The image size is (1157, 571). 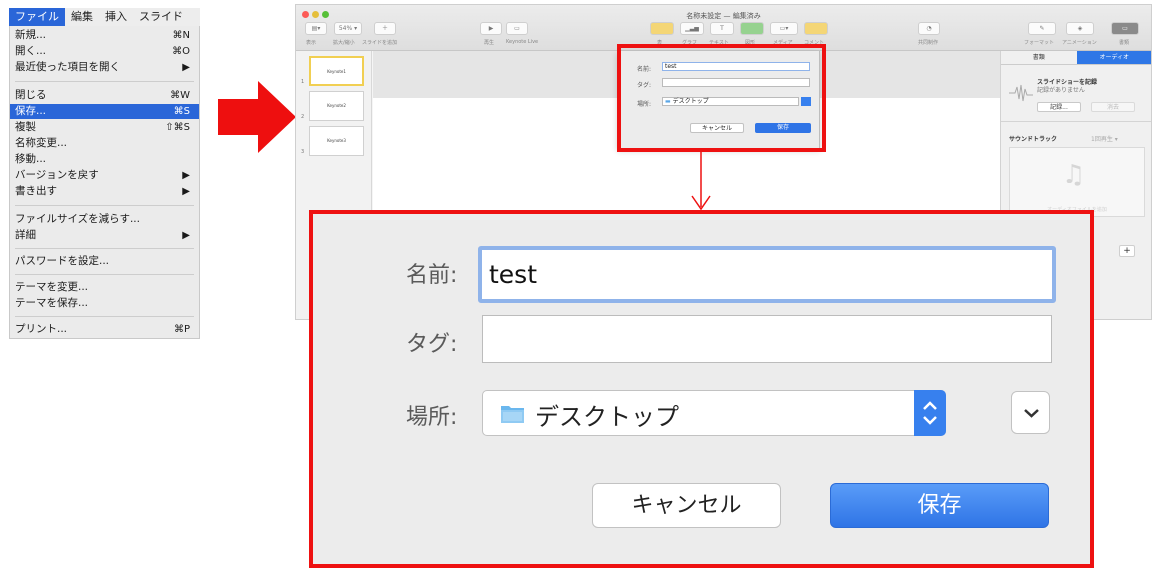 I want to click on soundtrack-select: 1回再生 ▾, so click(x=1104, y=138).